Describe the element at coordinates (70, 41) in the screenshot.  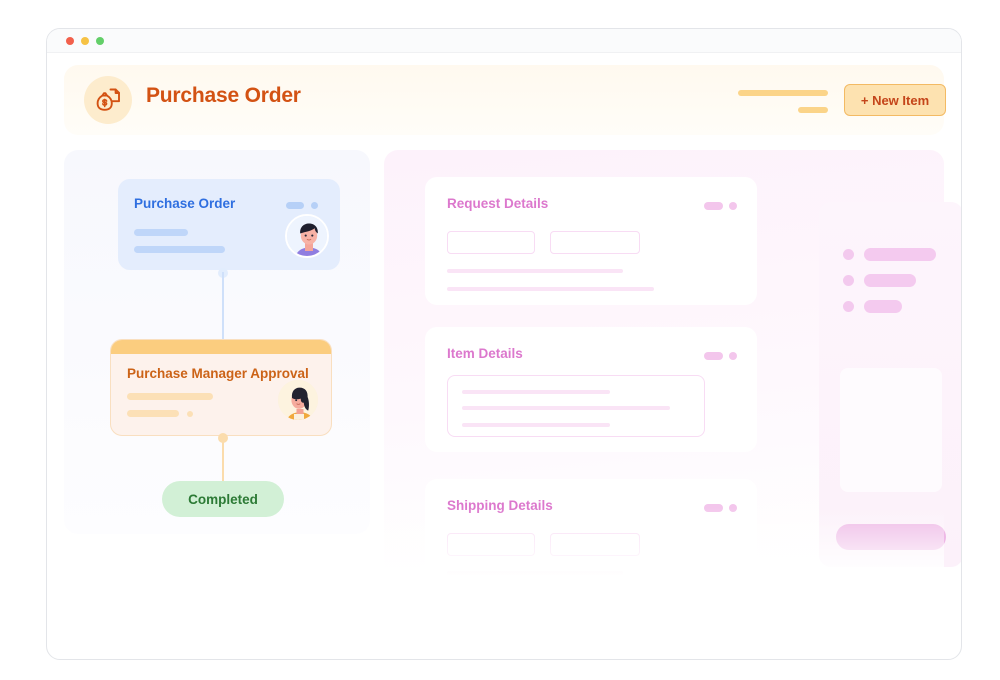
I see `close-window-button` at that location.